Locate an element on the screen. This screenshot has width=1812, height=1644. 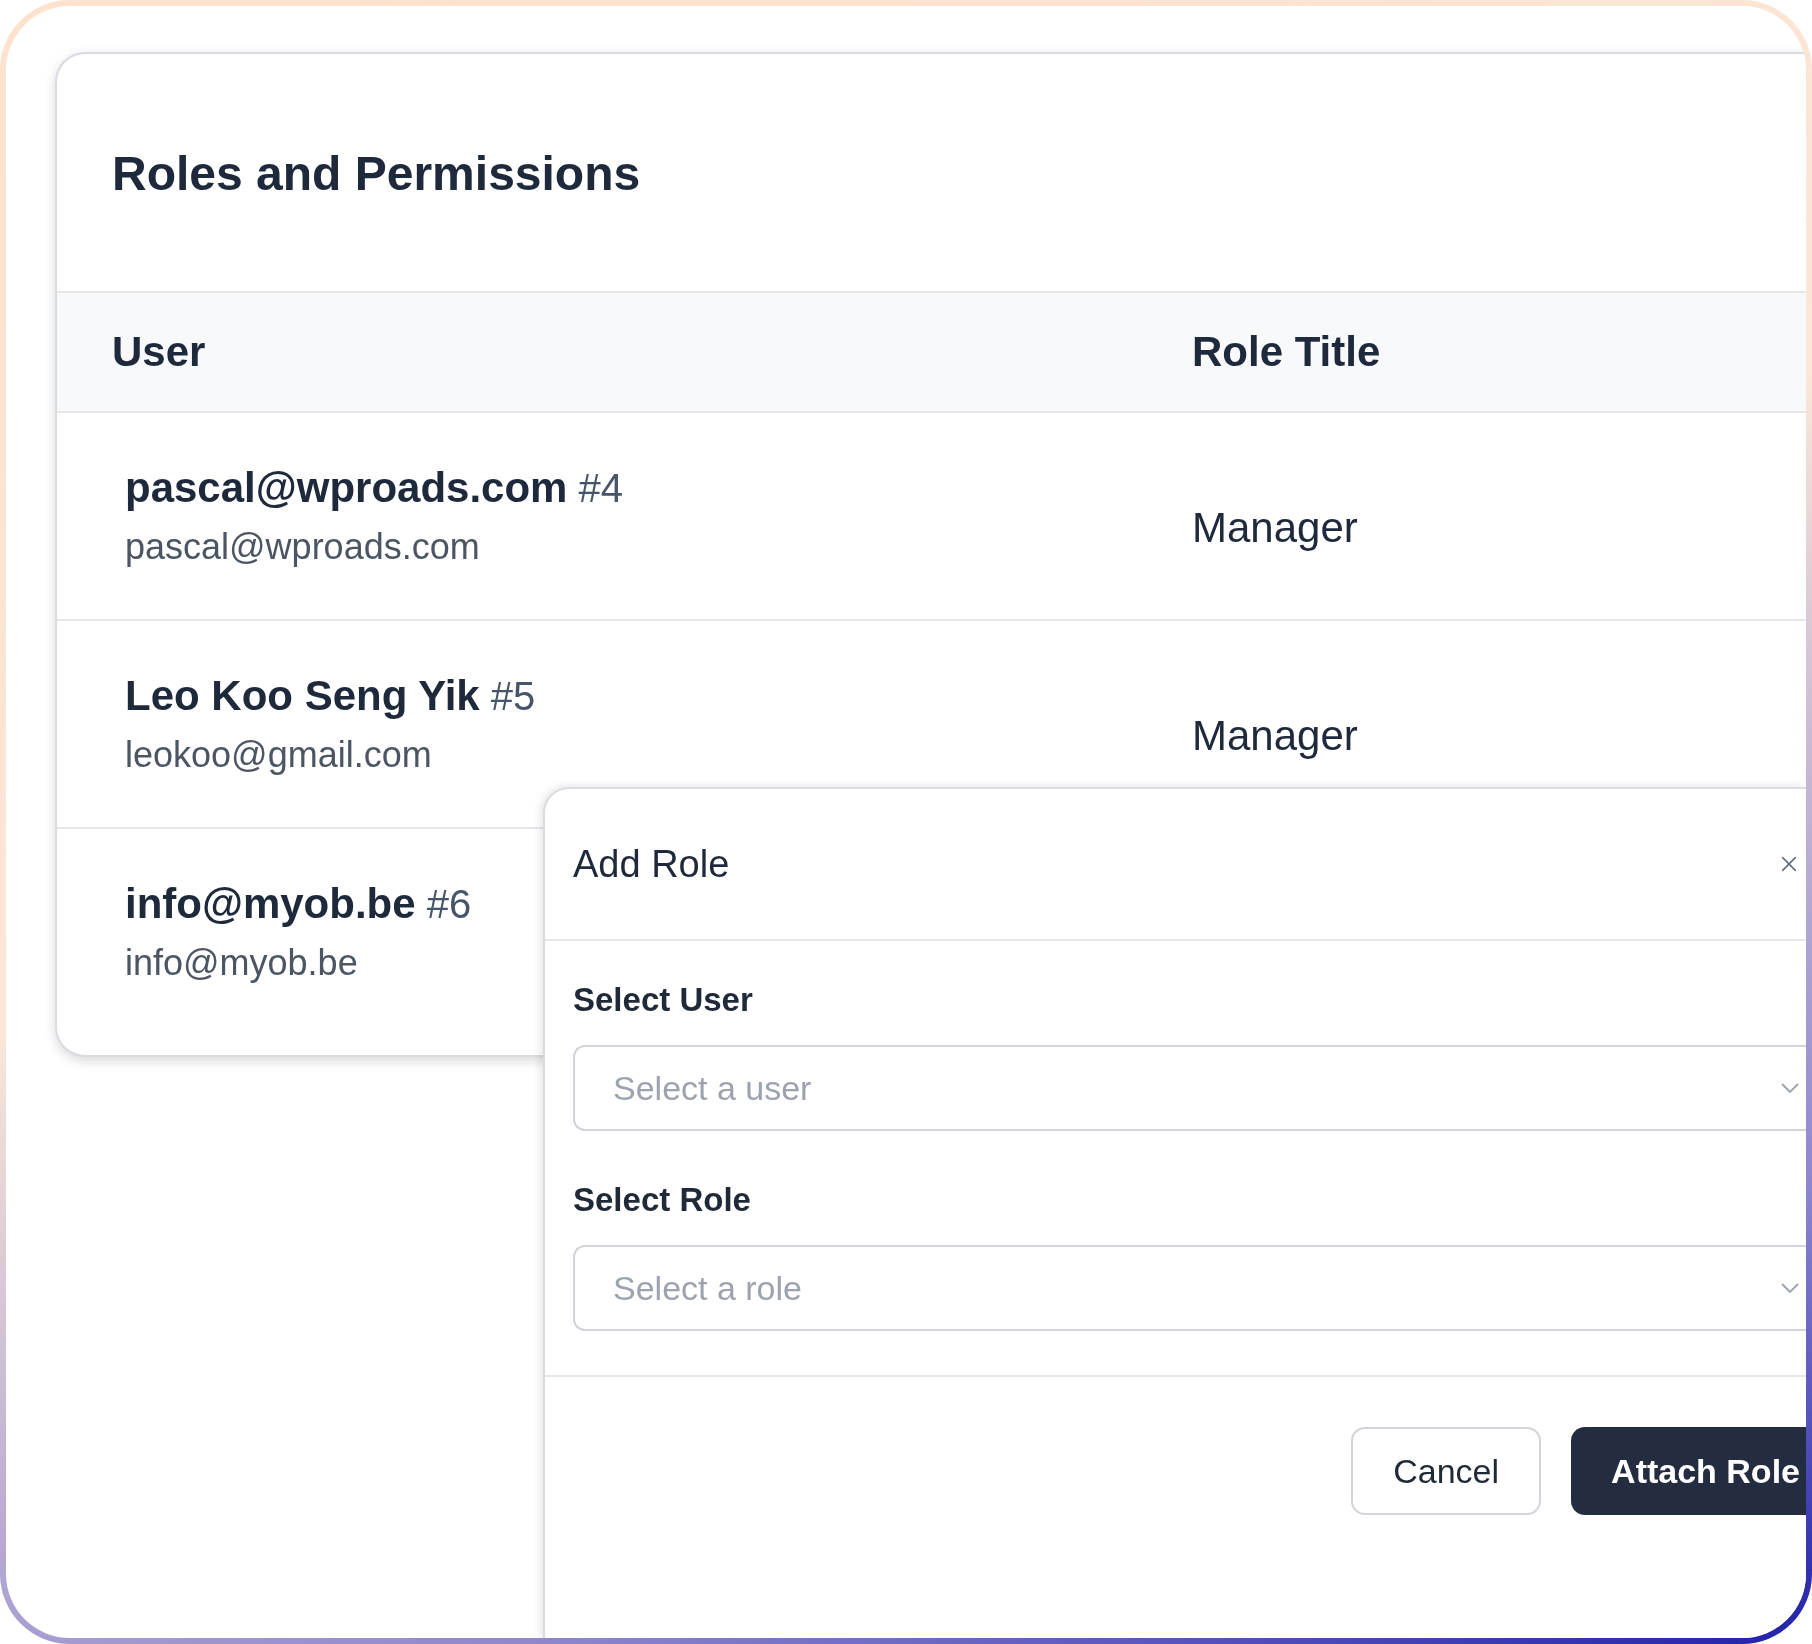
user-name: pascal@wproads.com #4 is located at coordinates (375, 488).